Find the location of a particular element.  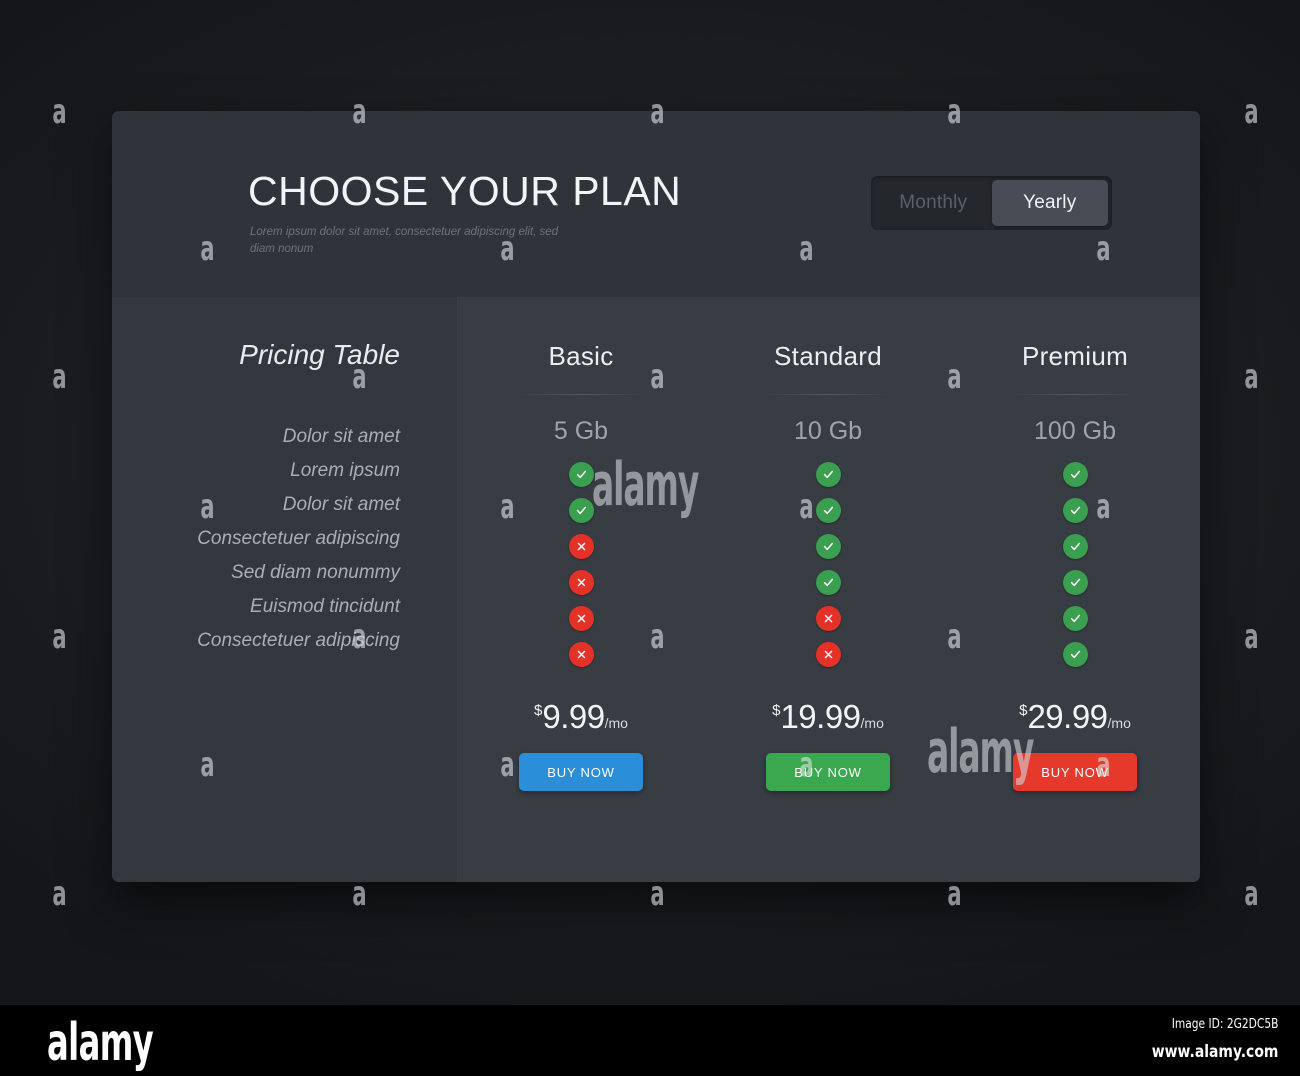

feature-item: Lorem ipsum is located at coordinates (345, 470).